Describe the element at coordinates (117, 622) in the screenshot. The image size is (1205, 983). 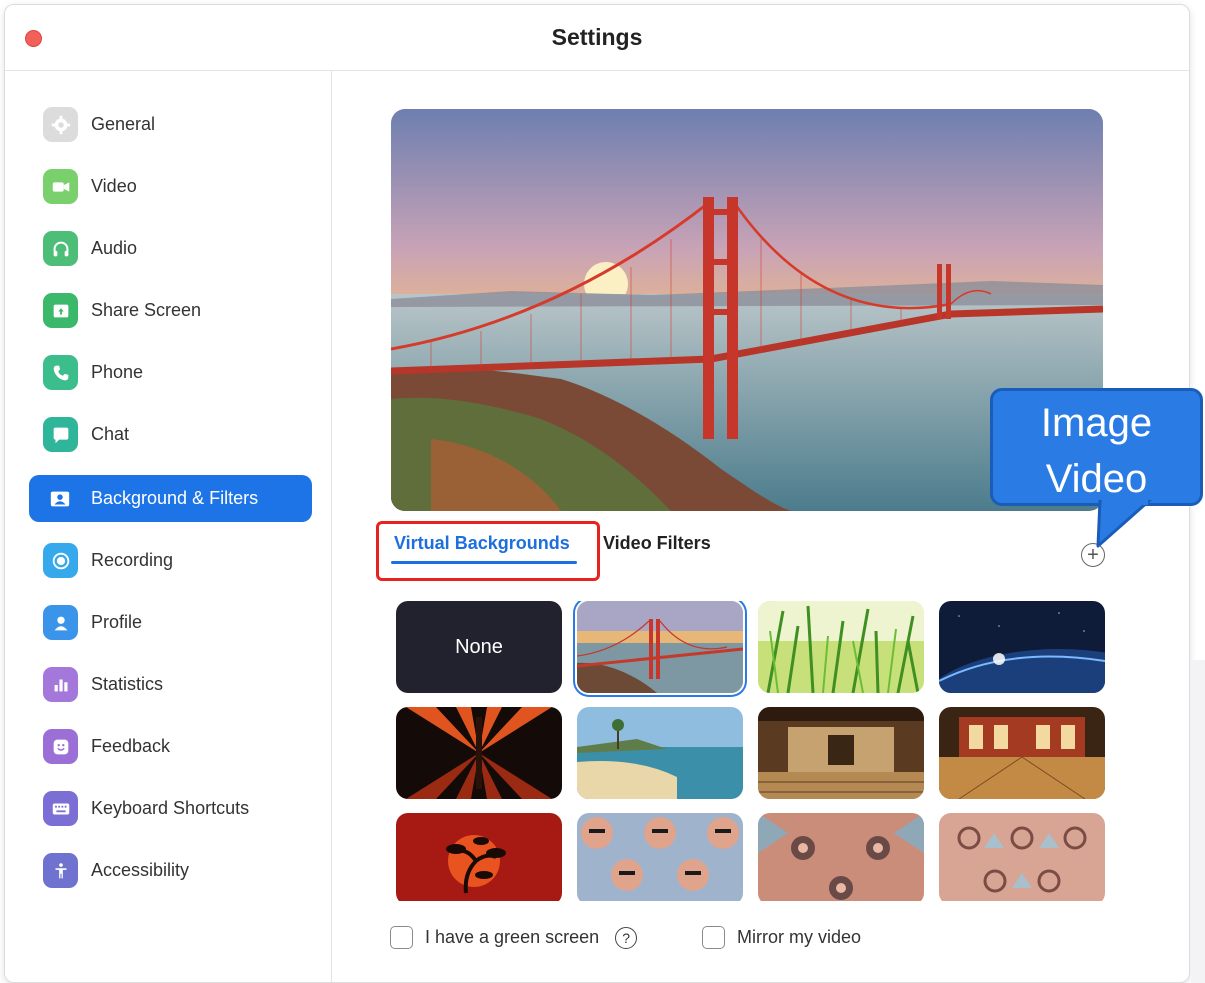
I see `sidebar-item-label: Profile` at that location.